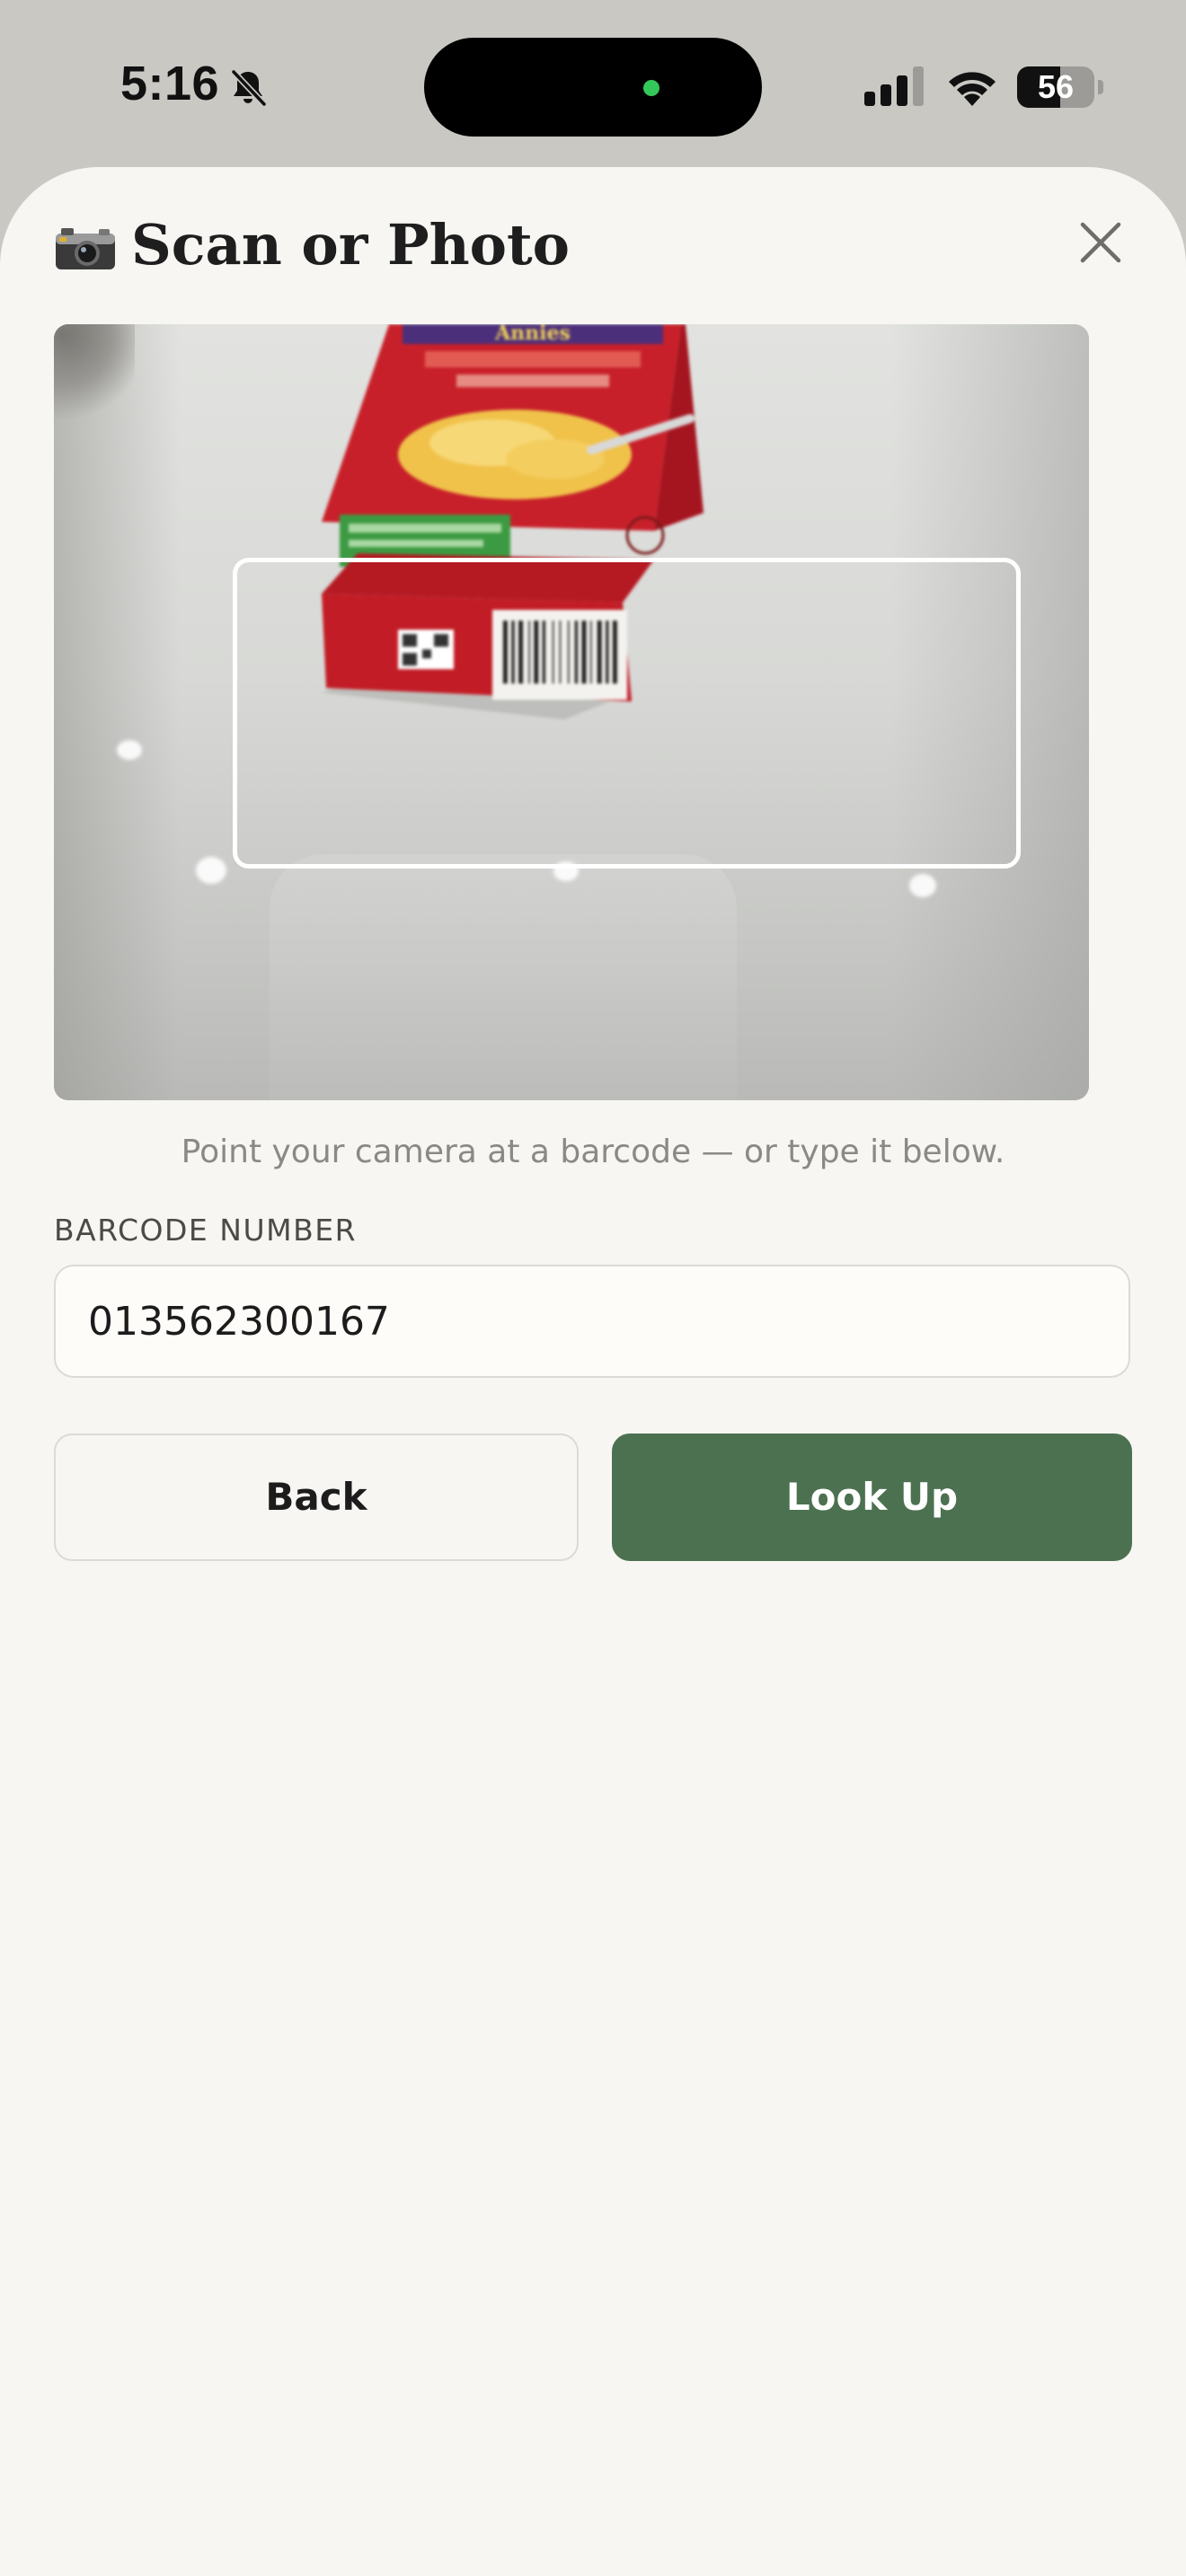 The width and height of the screenshot is (1186, 2576). I want to click on bell-slash-icon, so click(249, 88).